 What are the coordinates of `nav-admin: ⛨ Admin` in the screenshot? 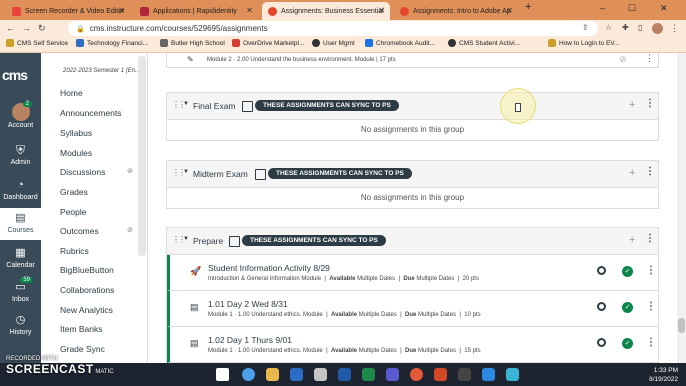 It's located at (20, 156).